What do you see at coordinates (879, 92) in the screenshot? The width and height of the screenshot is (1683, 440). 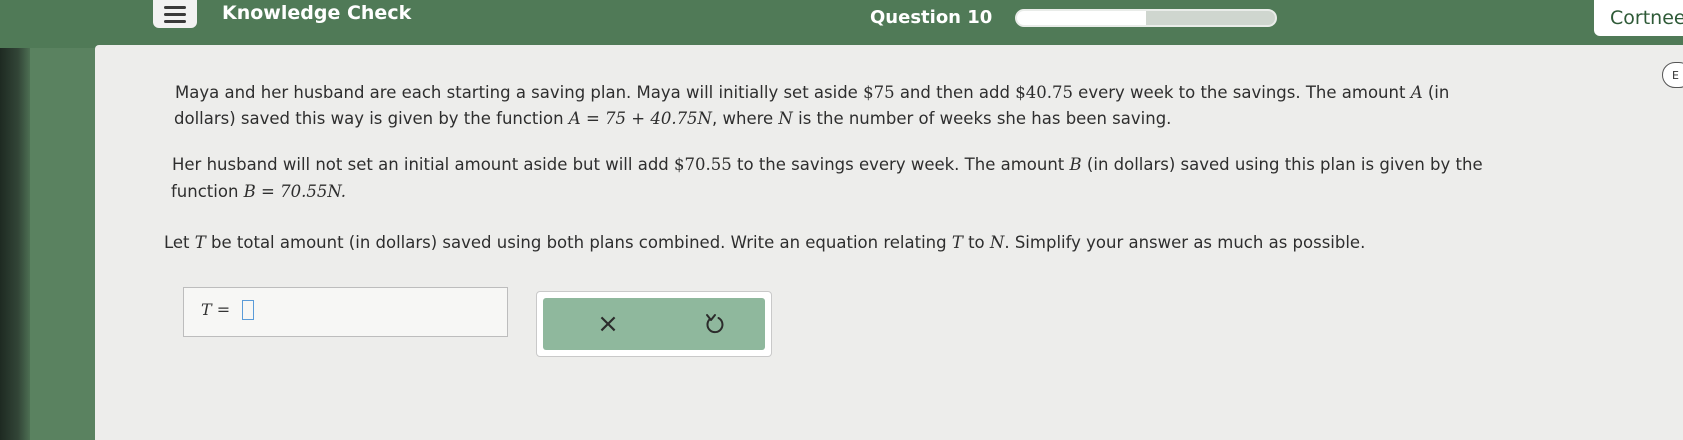 I see `math-amount: $75` at bounding box center [879, 92].